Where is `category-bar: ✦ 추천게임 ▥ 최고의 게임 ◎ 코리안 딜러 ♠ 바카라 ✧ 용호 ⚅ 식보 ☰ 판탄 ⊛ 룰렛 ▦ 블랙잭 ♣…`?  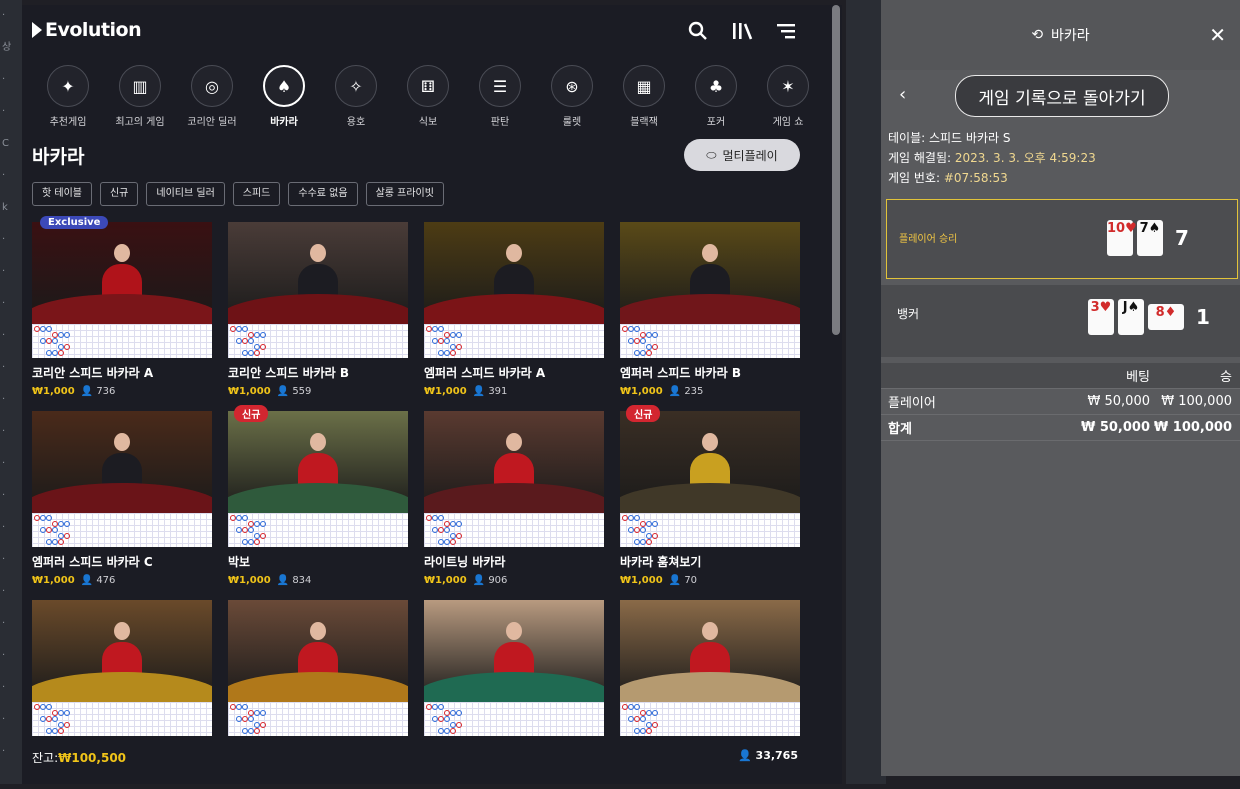 category-bar: ✦ 추천게임 ▥ 최고의 게임 ◎ 코리안 딜러 ♠ 바카라 ✧ 용호 ⚅ 식보 ☰ 판탄 ⊛ 룰렛 ▦ 블랙잭 ♣… is located at coordinates (428, 96).